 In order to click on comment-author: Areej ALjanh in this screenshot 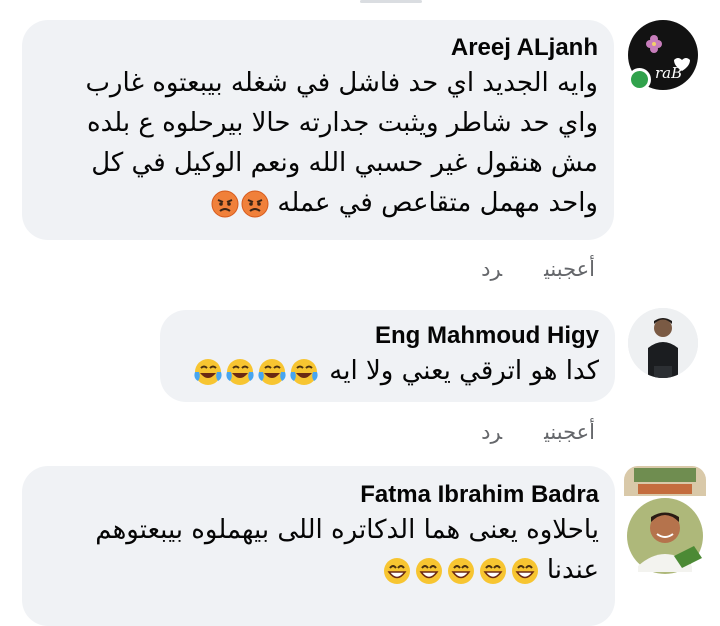, I will do `click(320, 48)`.